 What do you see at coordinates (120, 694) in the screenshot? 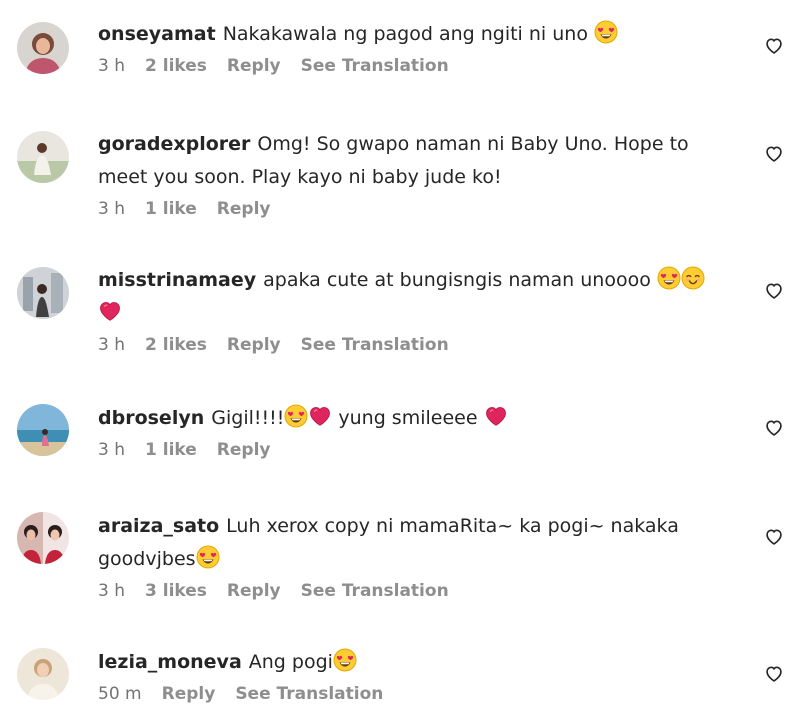
I see `comment-time: 50 m` at bounding box center [120, 694].